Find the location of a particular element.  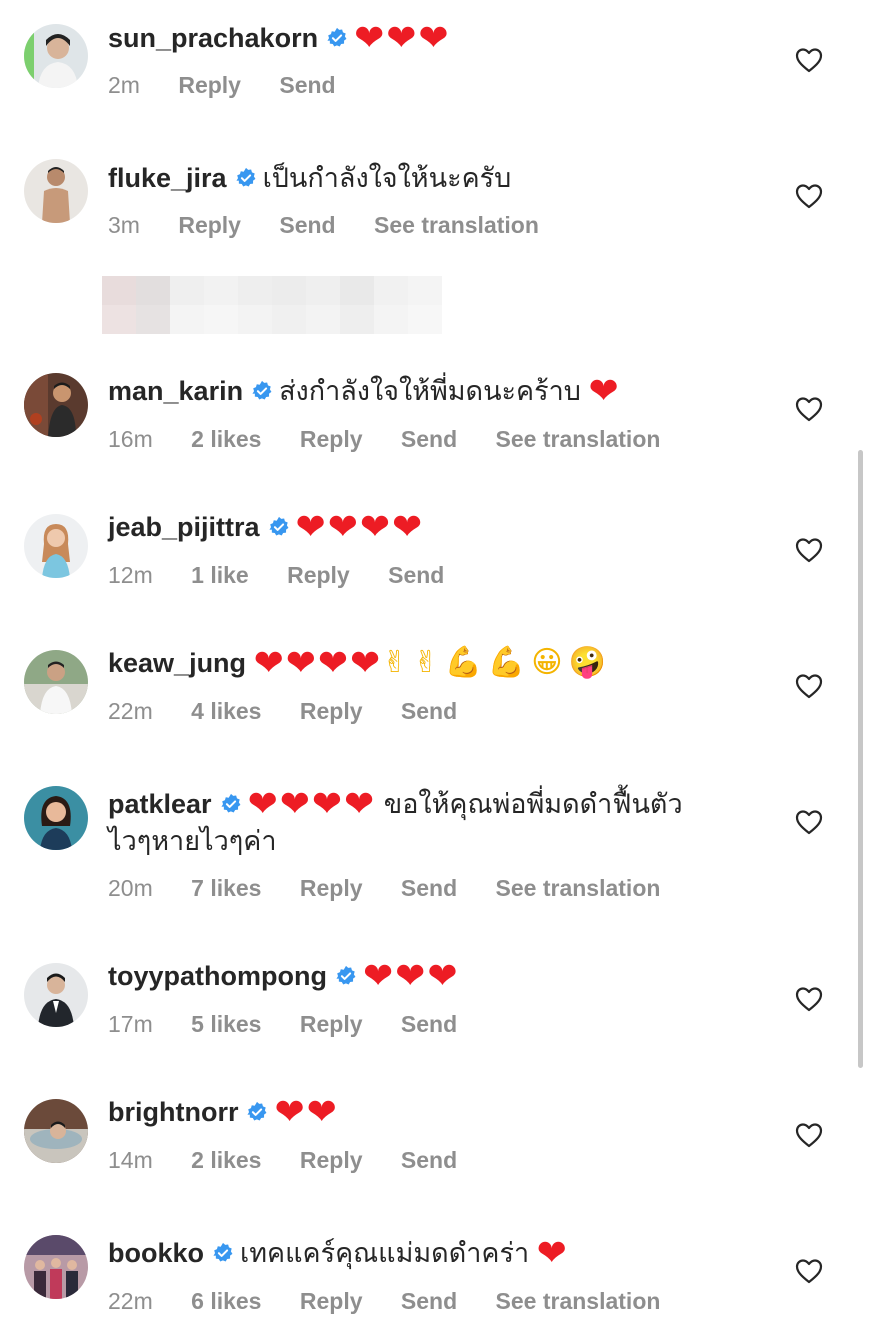

username: man_karin is located at coordinates (175, 391).